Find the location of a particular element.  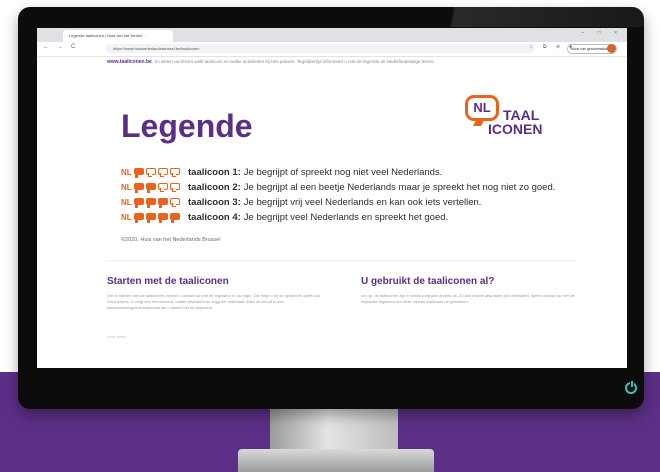

avatar is located at coordinates (611, 48).